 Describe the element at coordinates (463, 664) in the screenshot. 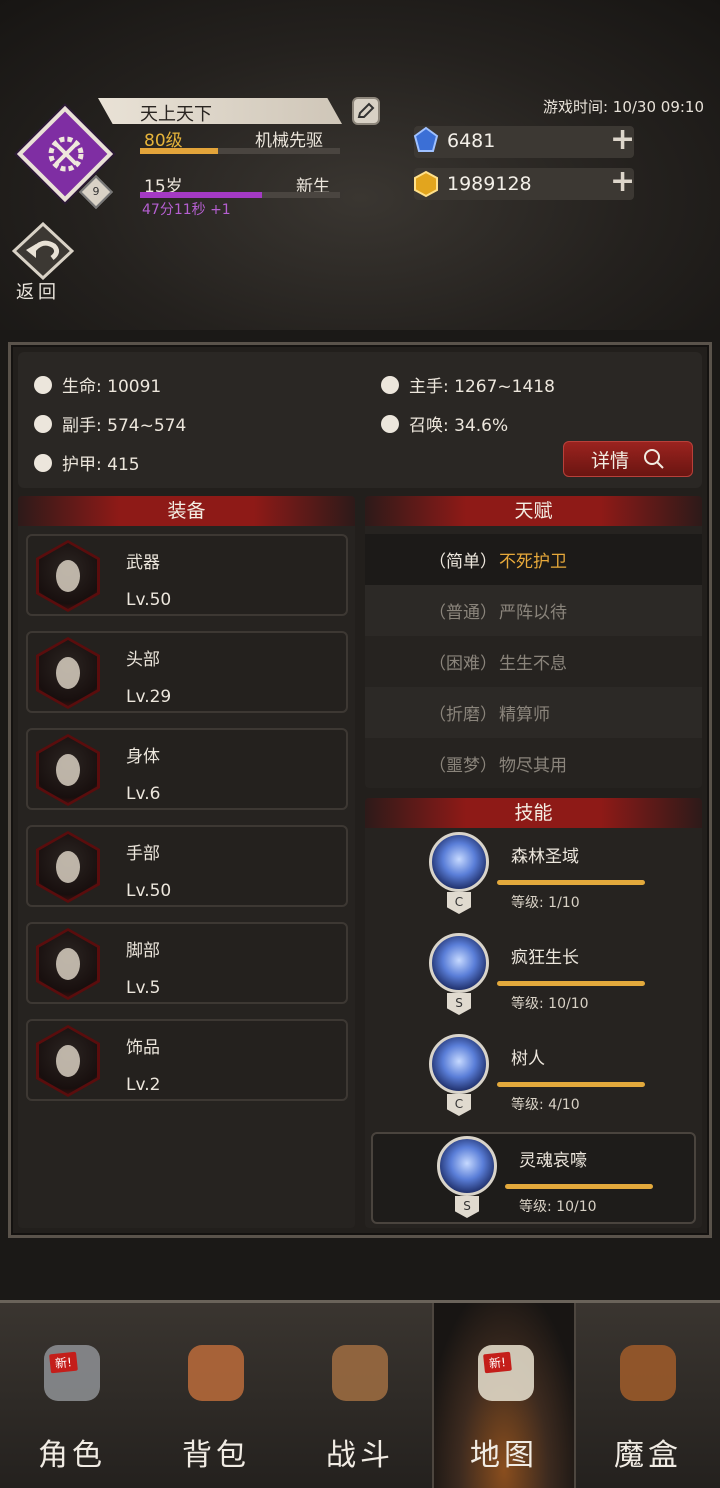

I see `talent-difficulty: （困难）` at that location.